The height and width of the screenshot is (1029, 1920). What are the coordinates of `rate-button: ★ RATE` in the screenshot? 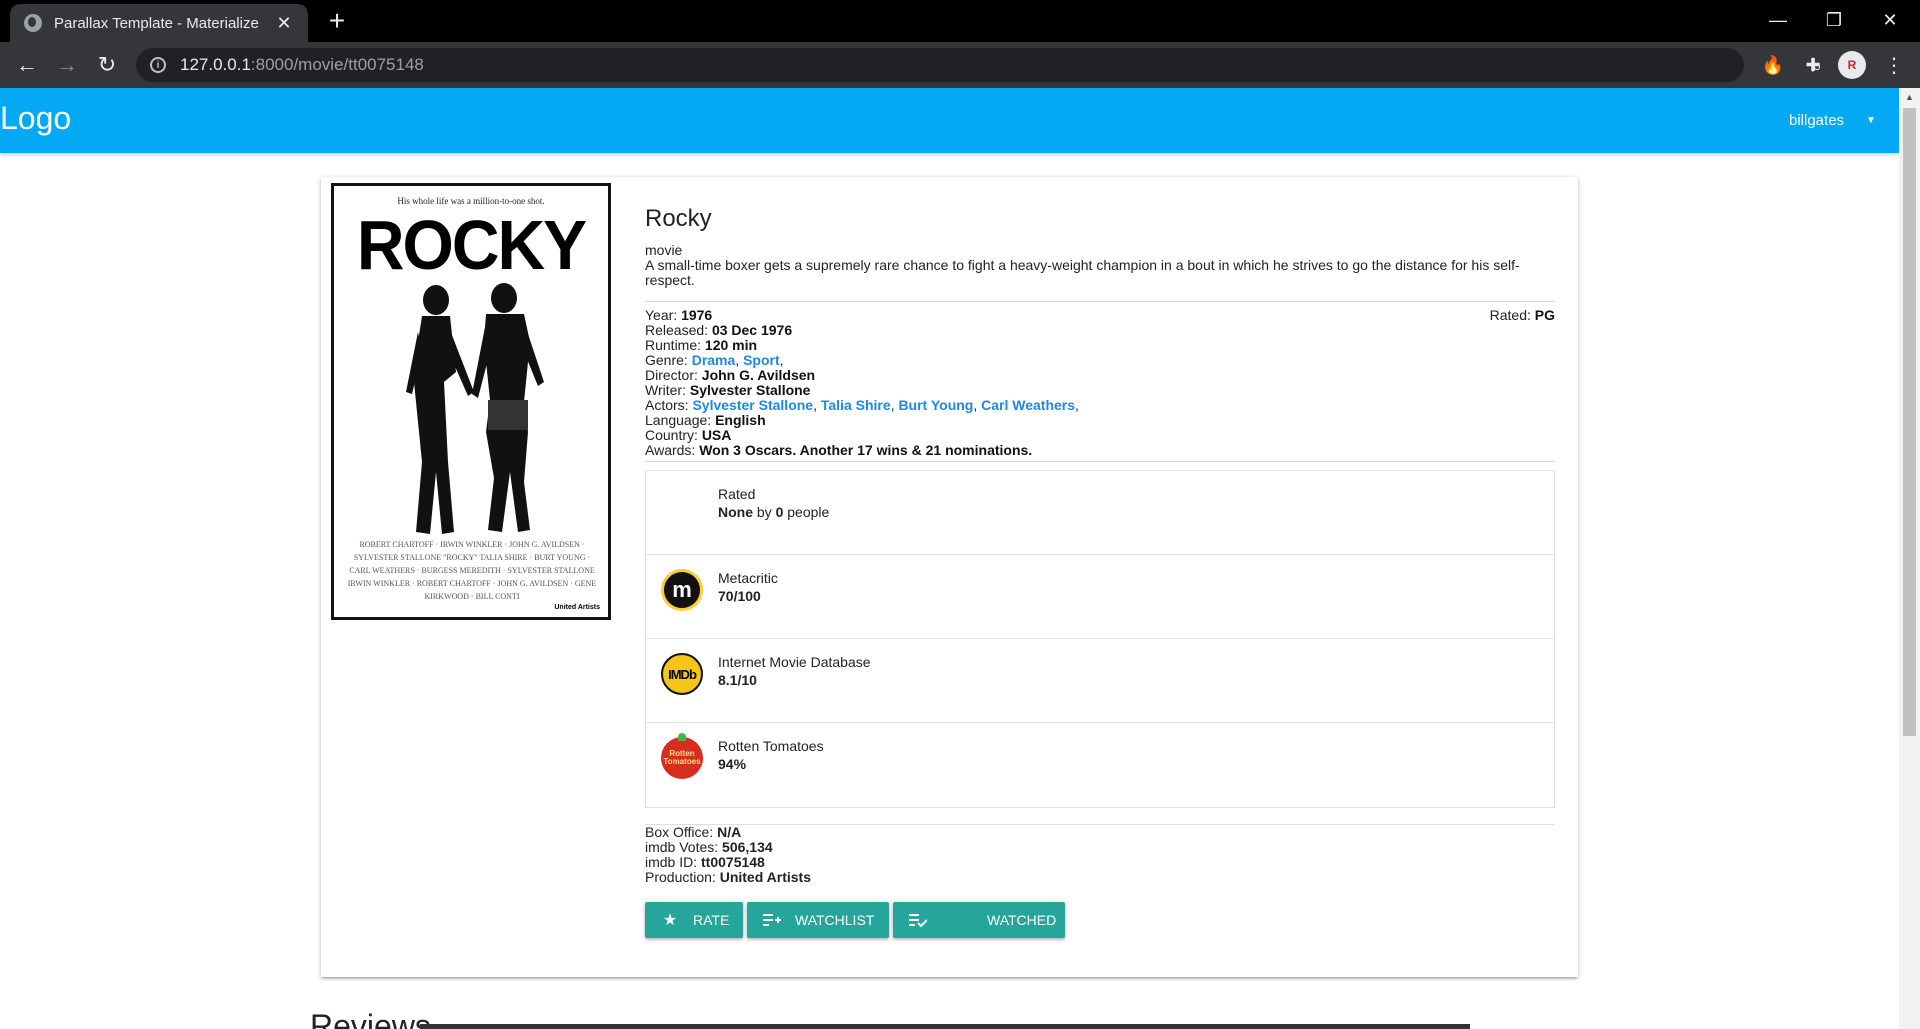 It's located at (694, 920).